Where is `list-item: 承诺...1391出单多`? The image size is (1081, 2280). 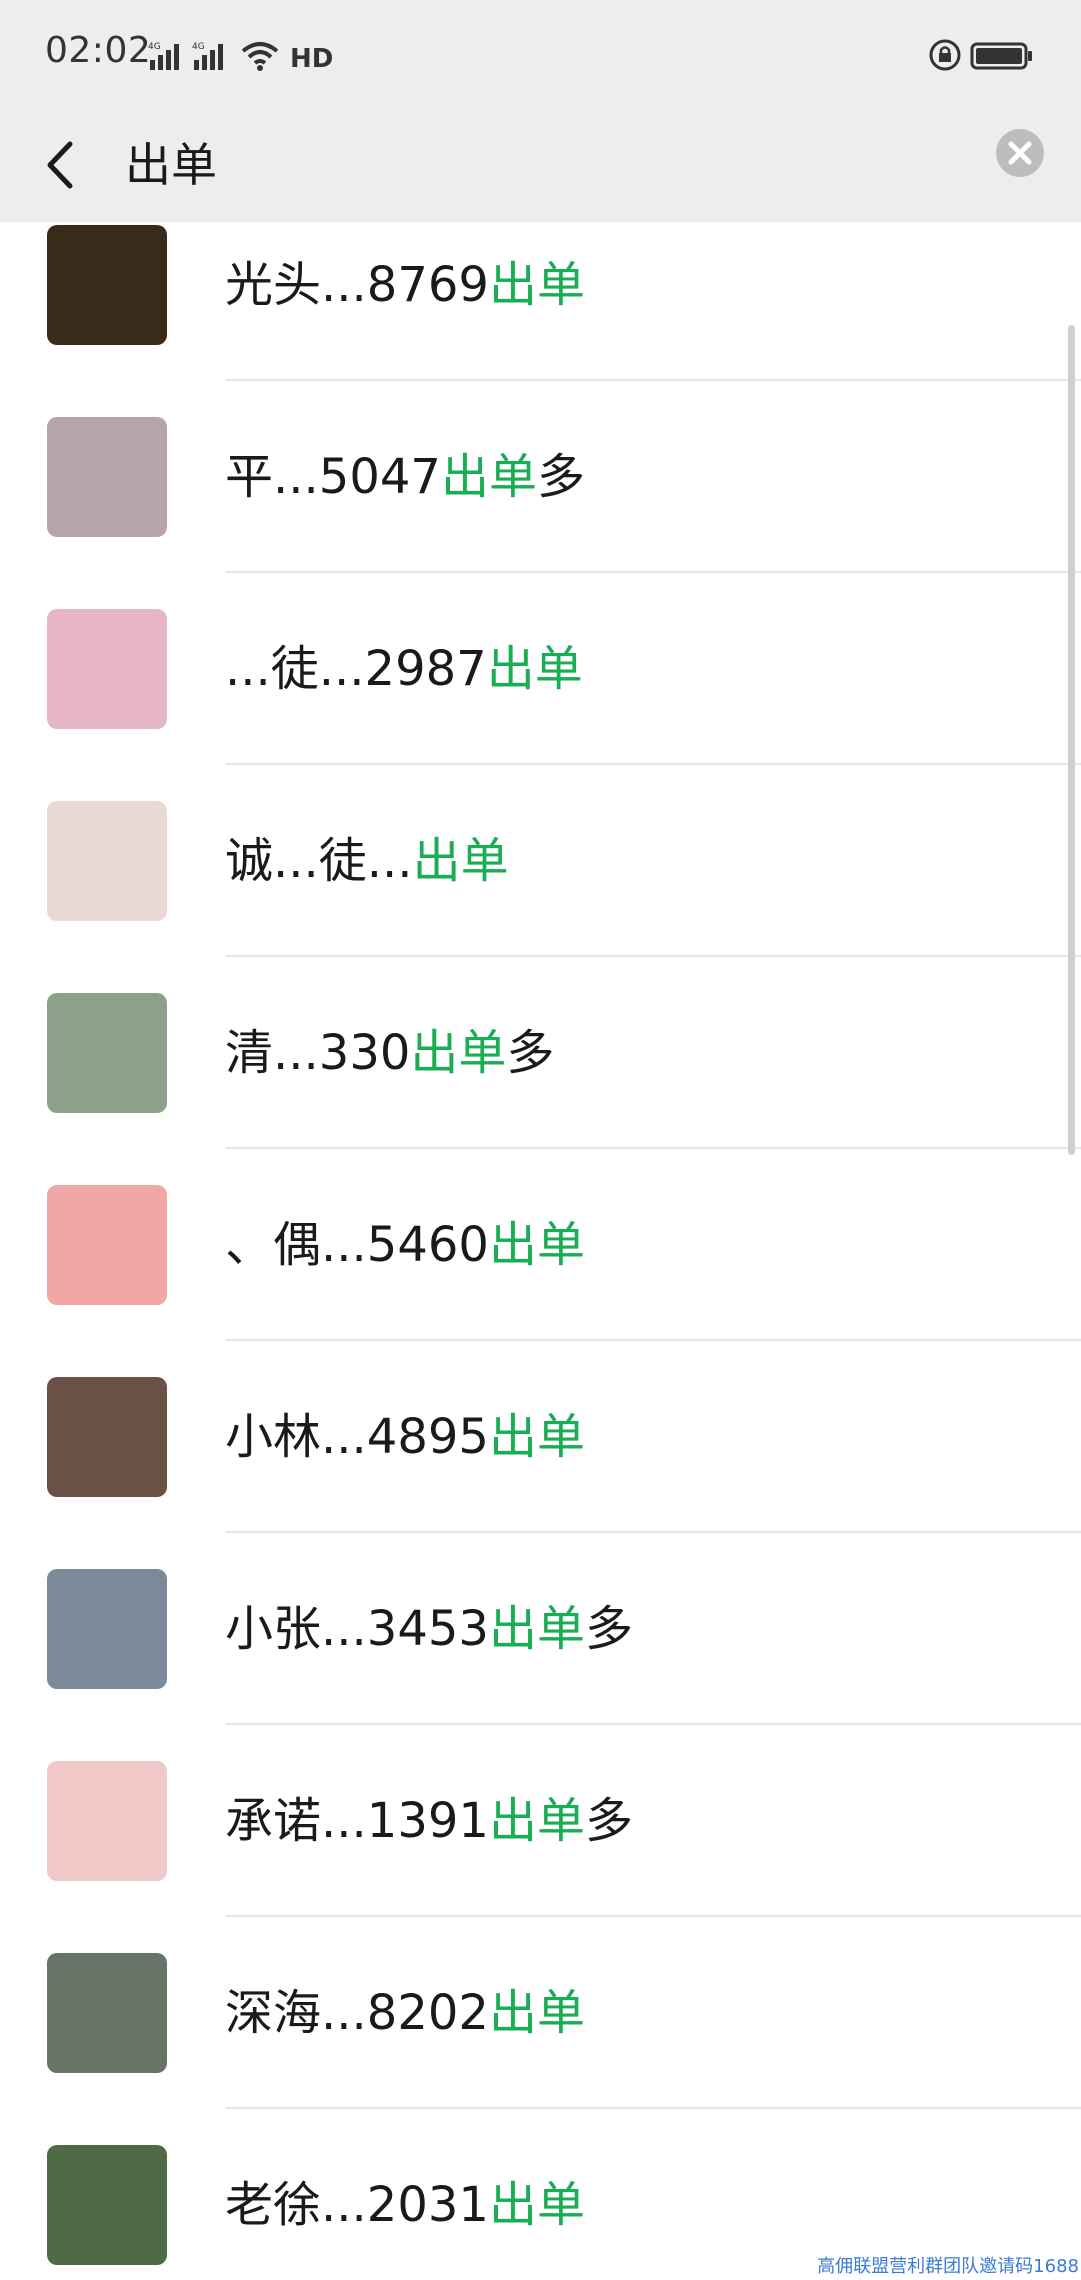
list-item: 承诺...1391出单多 is located at coordinates (540, 1821).